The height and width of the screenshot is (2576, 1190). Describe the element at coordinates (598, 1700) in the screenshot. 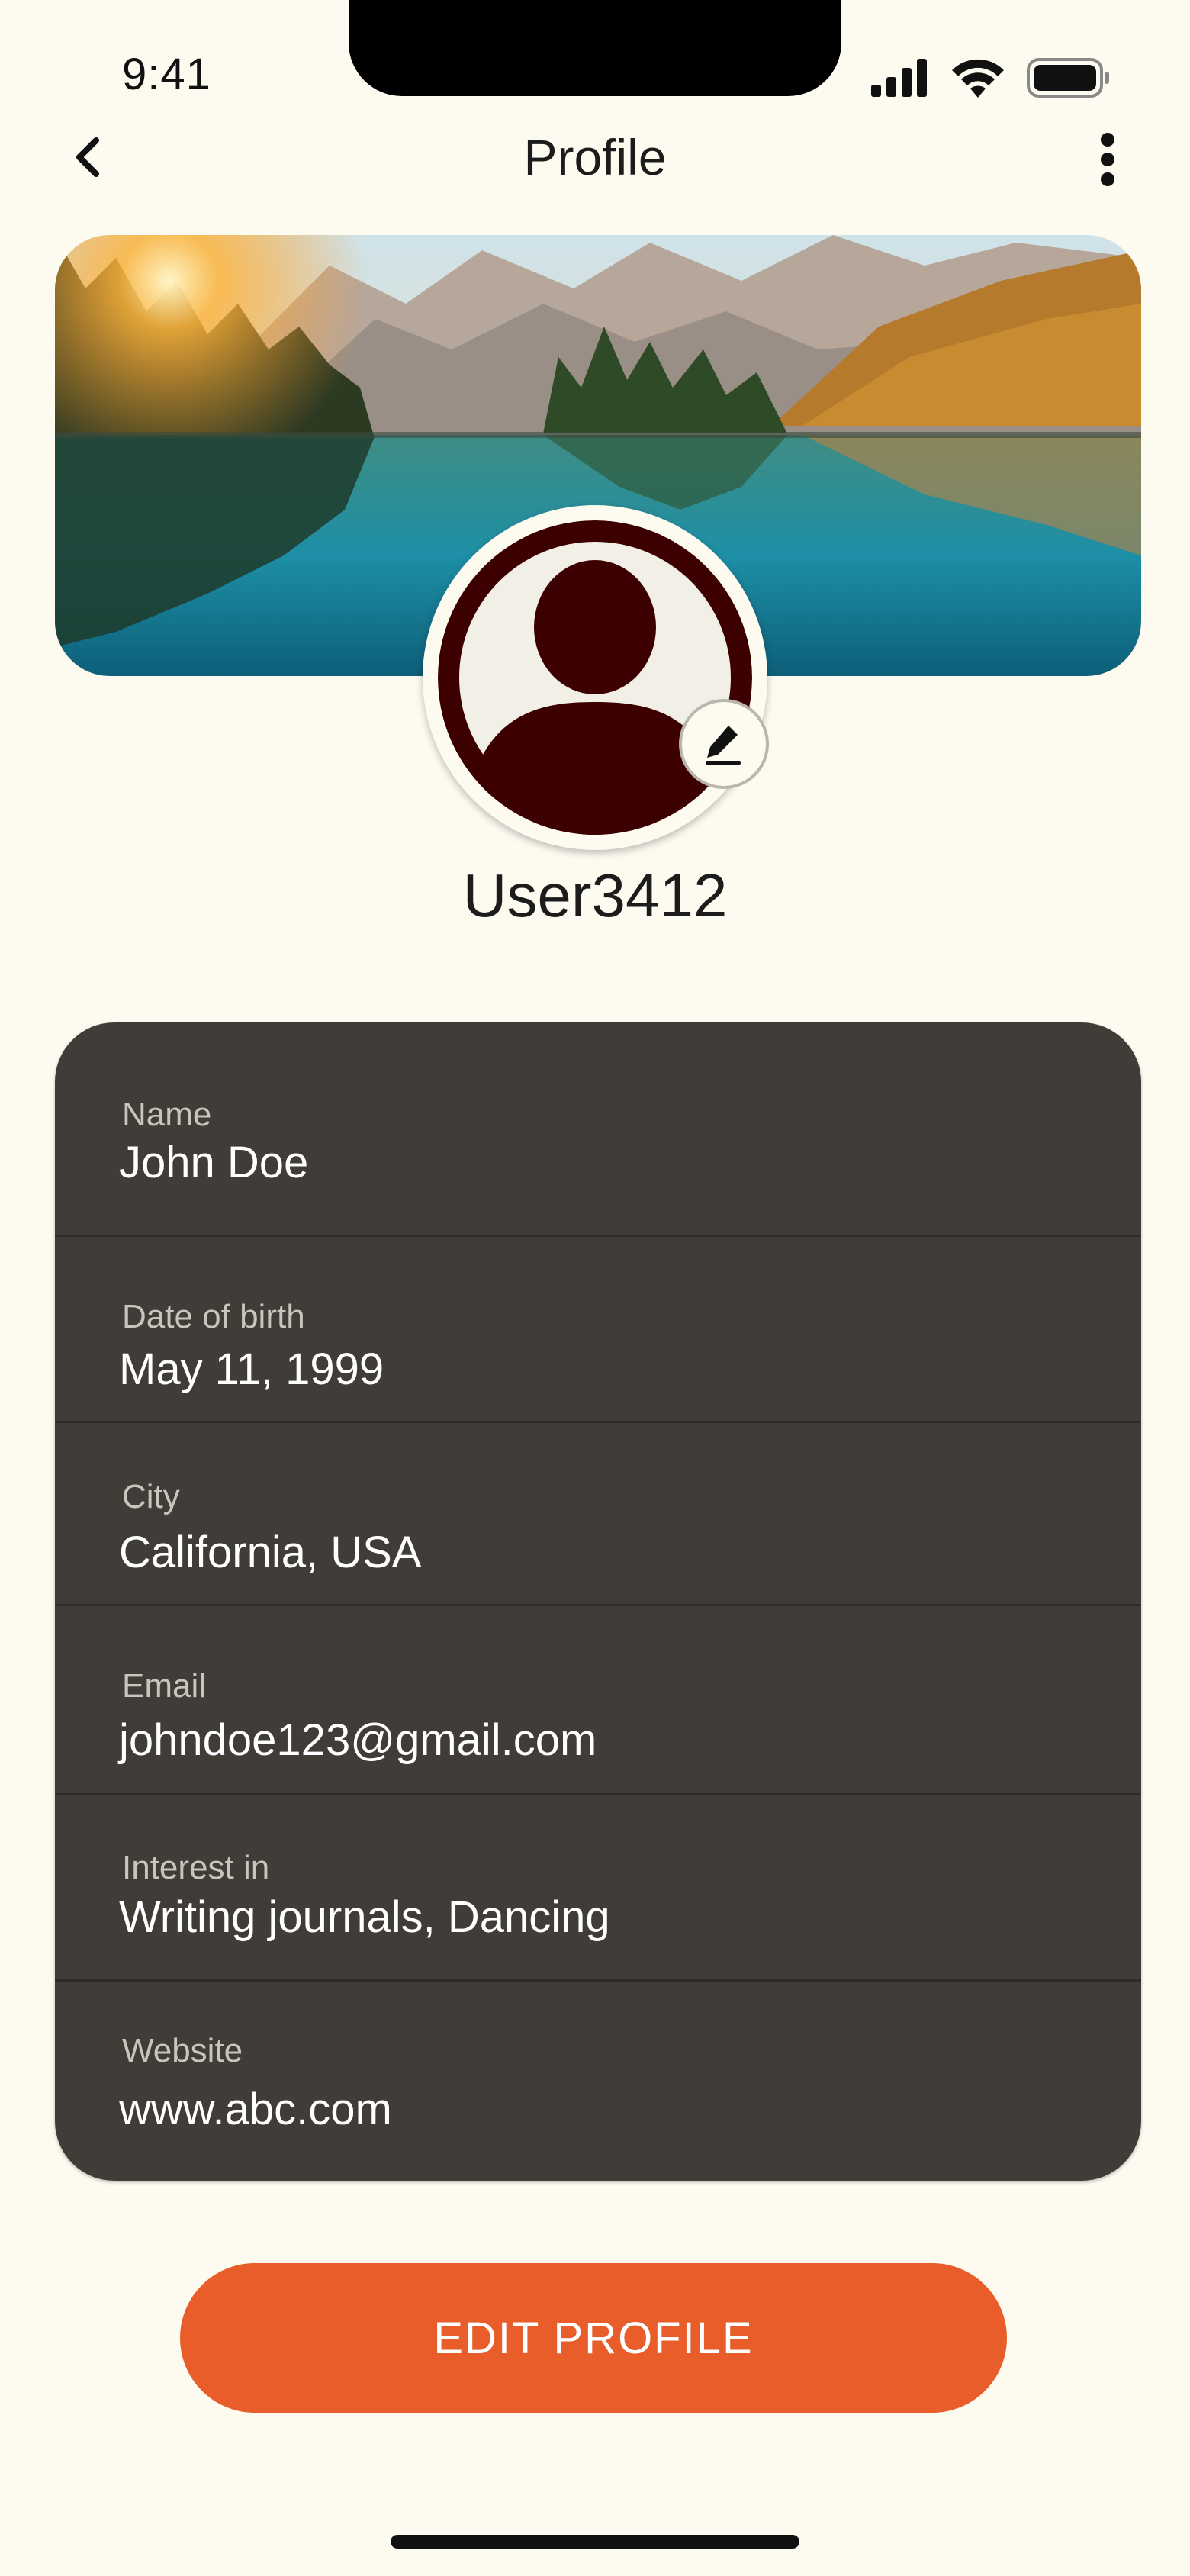

I see `info-row-email: Email johndoe123@gmail.com` at that location.